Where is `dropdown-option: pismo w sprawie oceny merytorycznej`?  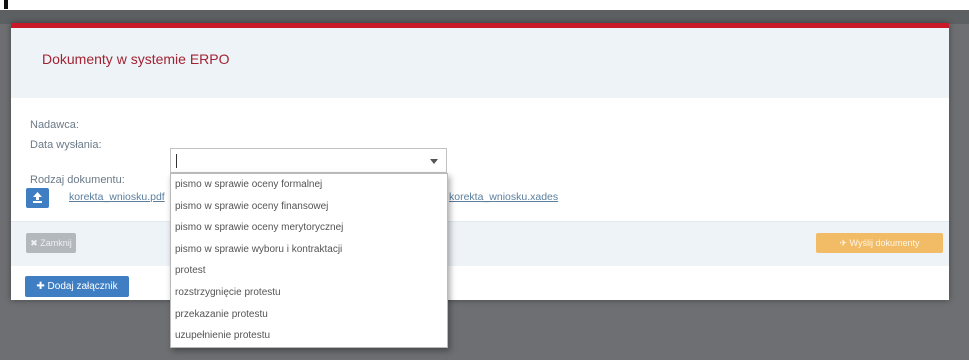
dropdown-option: pismo w sprawie oceny merytorycznej is located at coordinates (309, 228).